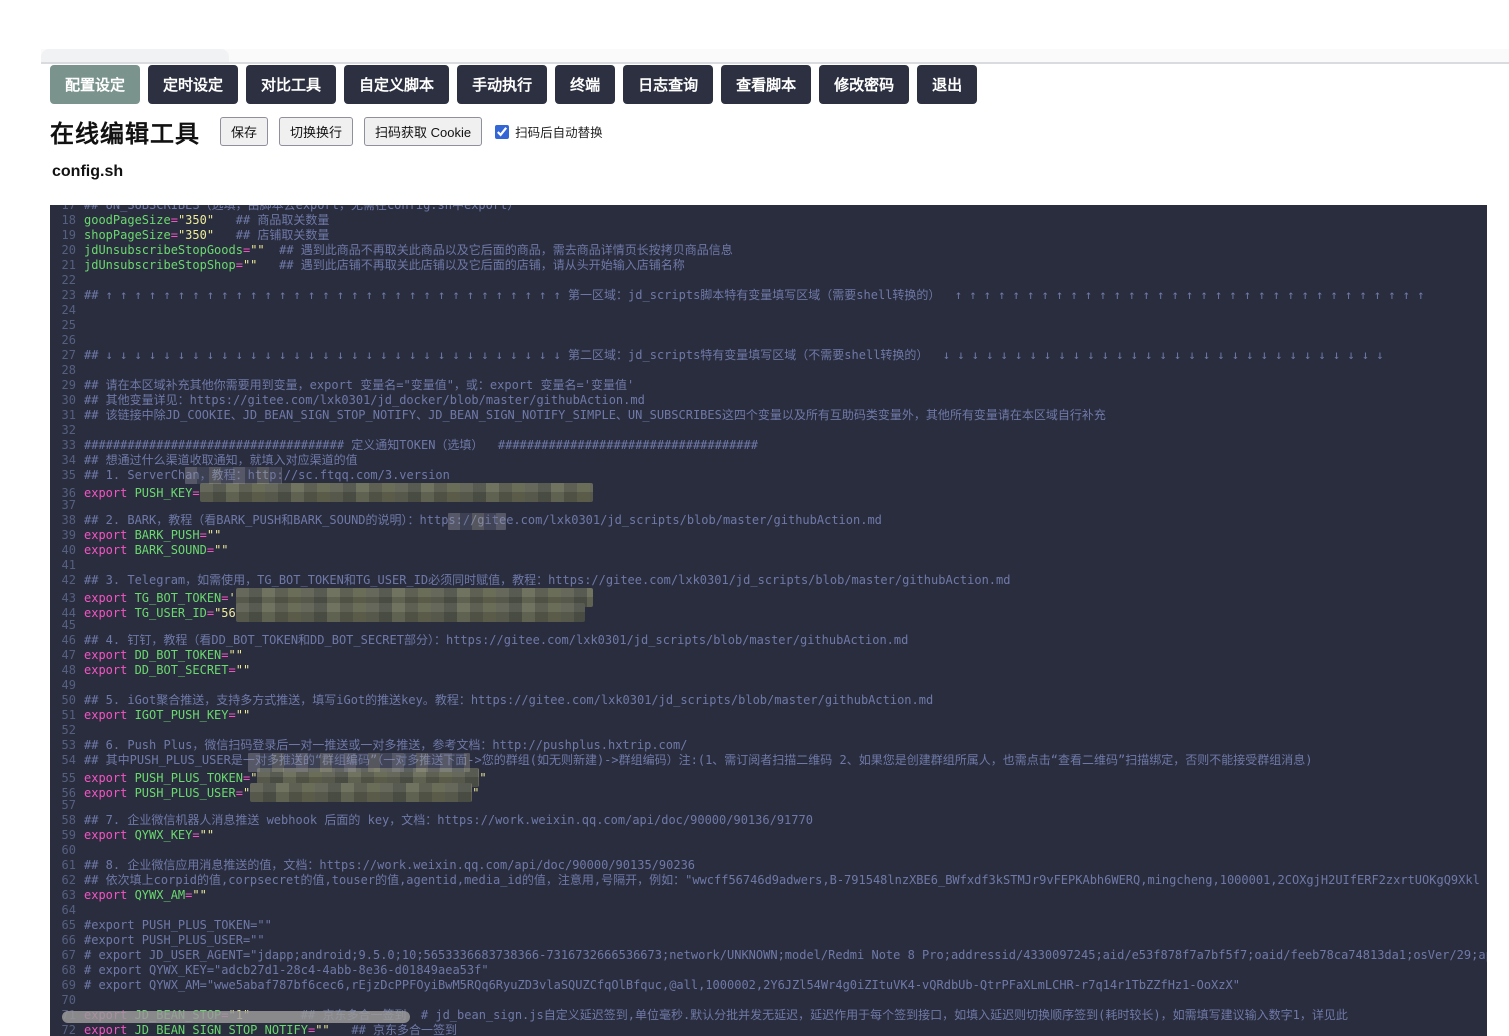 The height and width of the screenshot is (1036, 1509). Describe the element at coordinates (947, 84) in the screenshot. I see `nav-button-logout: 退出` at that location.